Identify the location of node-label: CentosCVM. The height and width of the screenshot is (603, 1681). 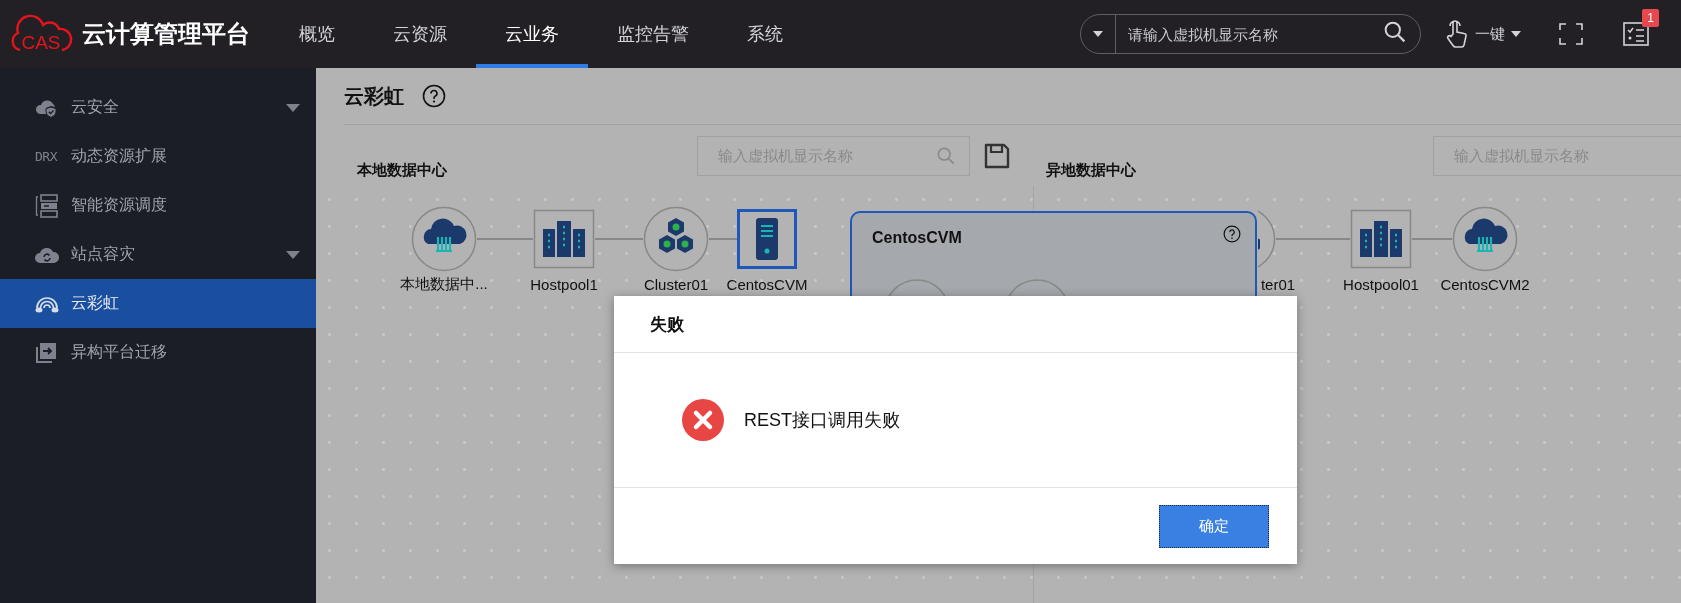
(767, 284).